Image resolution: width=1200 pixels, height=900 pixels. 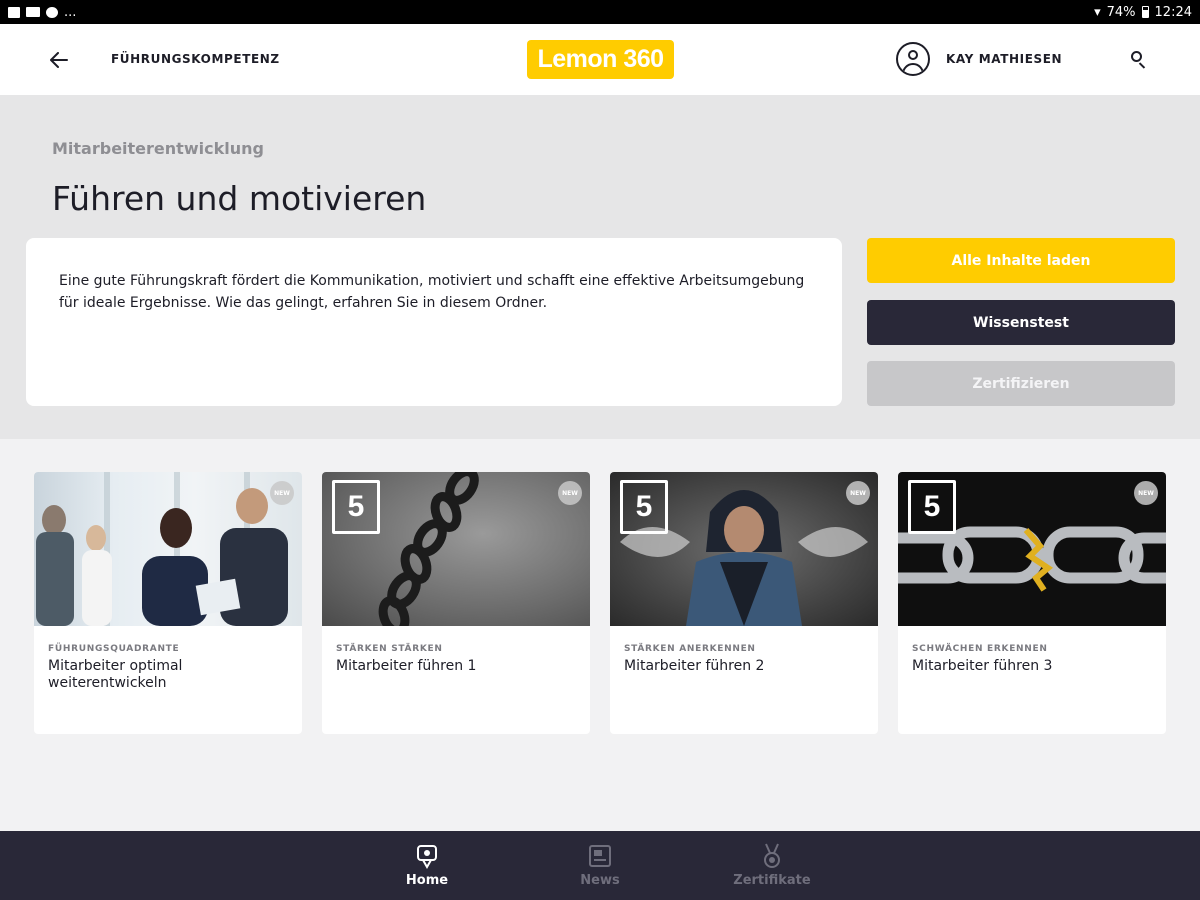 I want to click on card-kicker: FÜHRUNGSQUADRANTE, so click(x=114, y=649).